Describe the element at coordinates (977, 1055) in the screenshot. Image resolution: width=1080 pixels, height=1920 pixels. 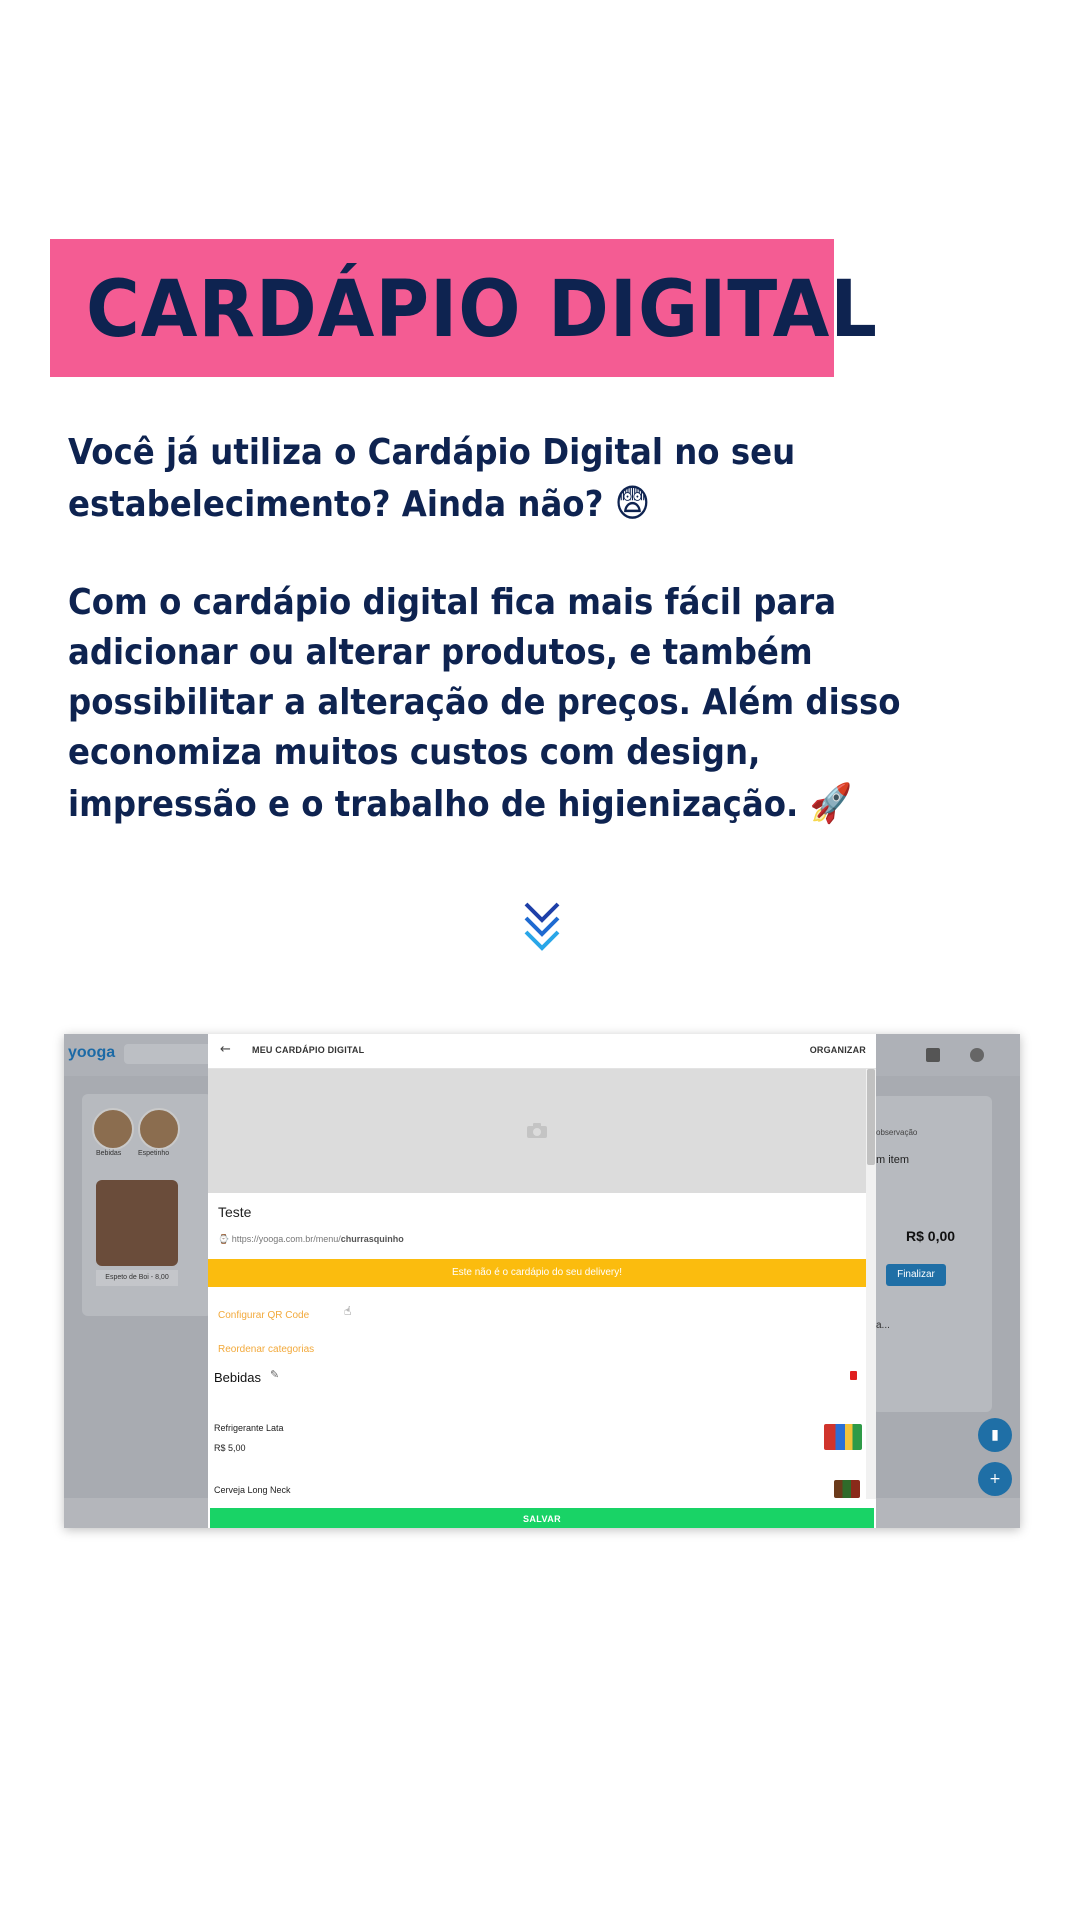
I see `gear-icon` at that location.